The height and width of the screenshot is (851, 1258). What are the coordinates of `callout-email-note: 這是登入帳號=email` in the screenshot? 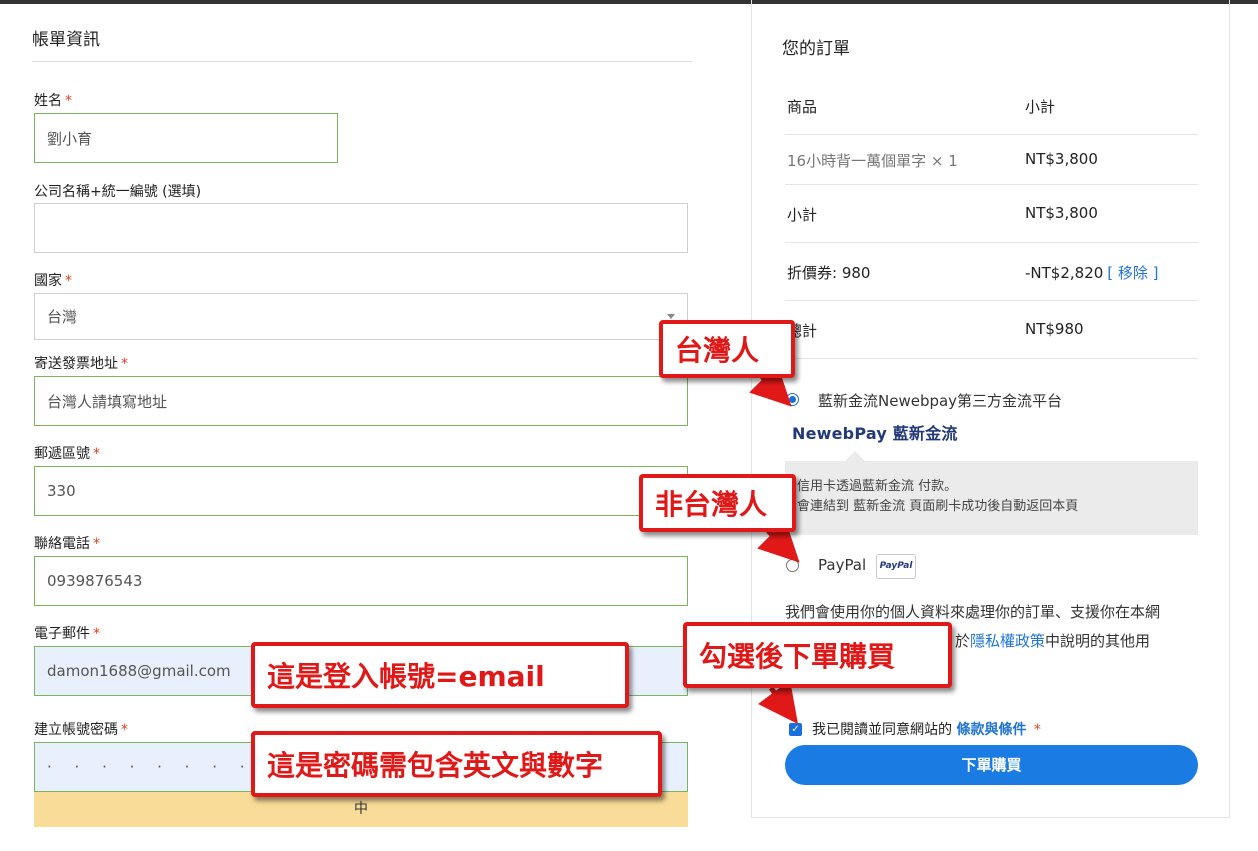 It's located at (440, 675).